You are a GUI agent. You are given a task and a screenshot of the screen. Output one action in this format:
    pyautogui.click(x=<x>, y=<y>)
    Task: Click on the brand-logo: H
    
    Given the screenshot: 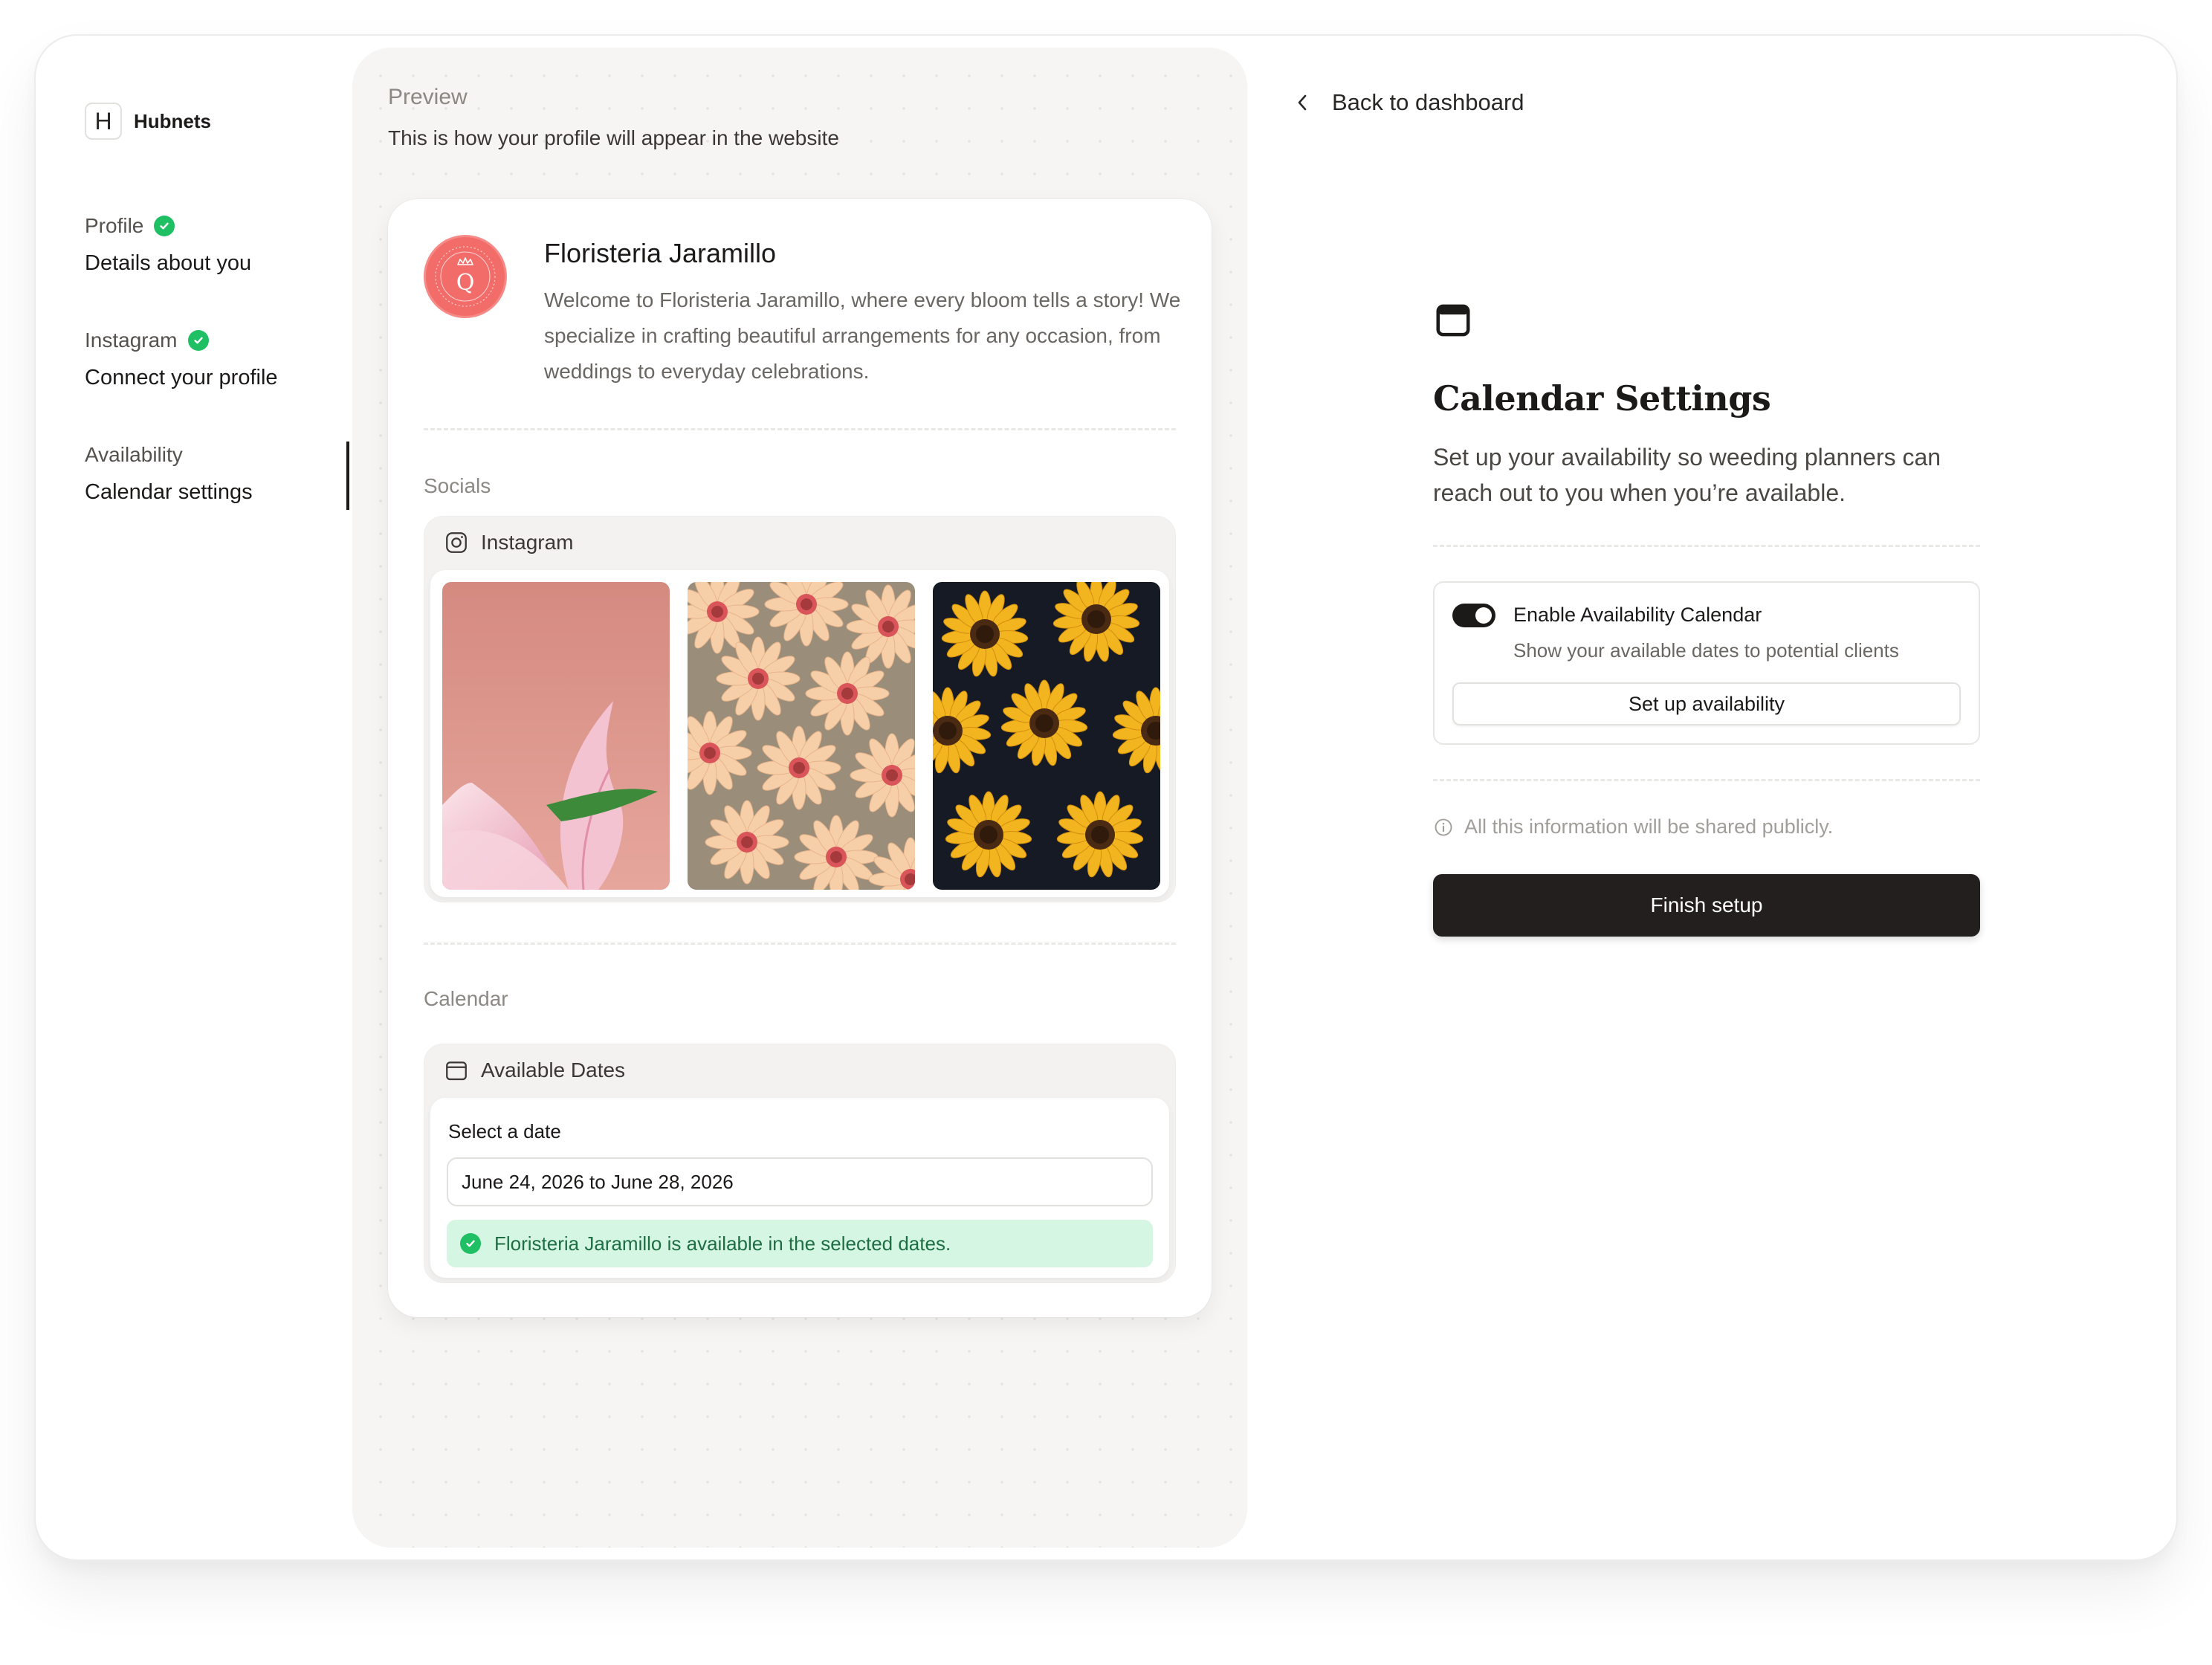 What is the action you would take?
    pyautogui.click(x=103, y=122)
    